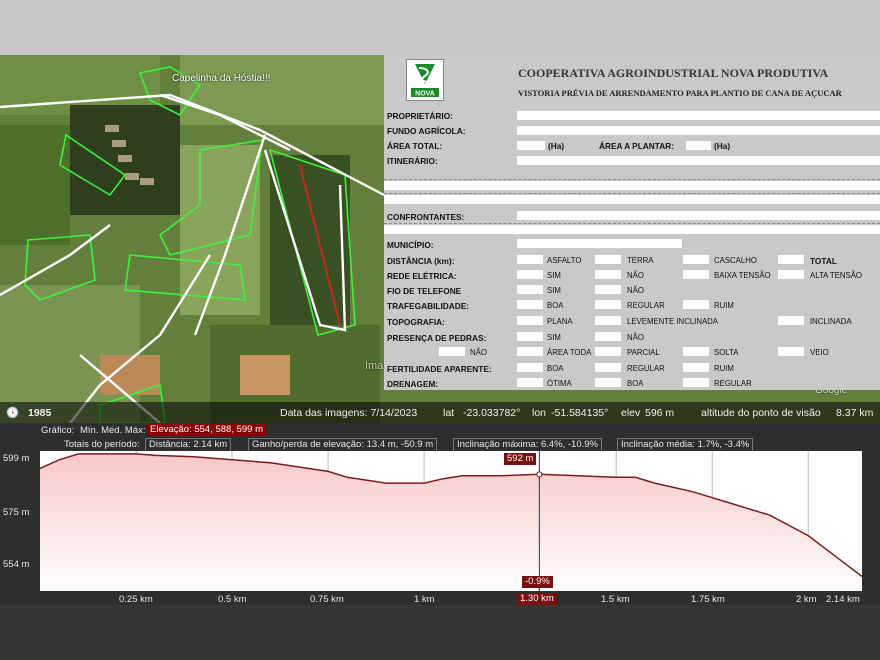 Image resolution: width=880 pixels, height=660 pixels. What do you see at coordinates (530, 336) in the screenshot?
I see `check-pedras-sim` at bounding box center [530, 336].